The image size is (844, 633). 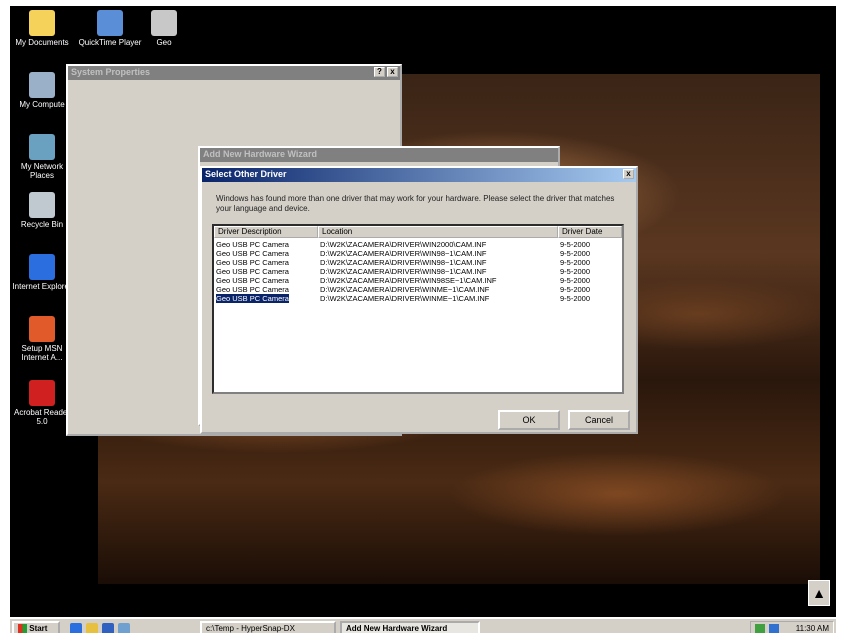 I want to click on clock: 11:30 AM, so click(x=812, y=628).